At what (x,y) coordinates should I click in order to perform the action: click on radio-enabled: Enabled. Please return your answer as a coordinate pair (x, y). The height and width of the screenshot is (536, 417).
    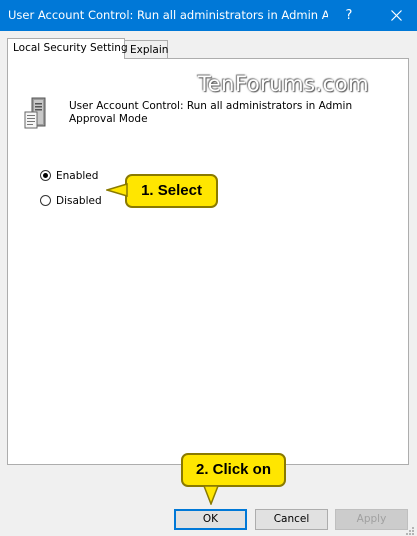
    Looking at the image, I should click on (75, 176).